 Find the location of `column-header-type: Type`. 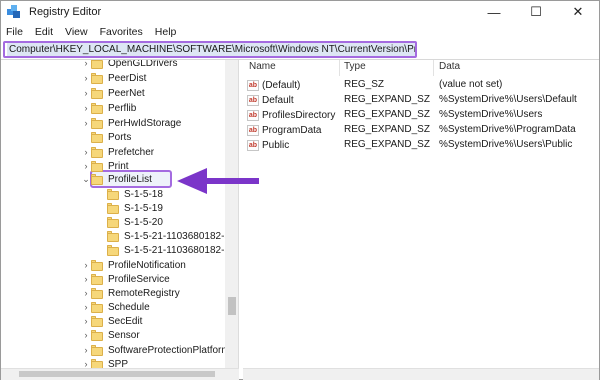

column-header-type: Type is located at coordinates (355, 68).